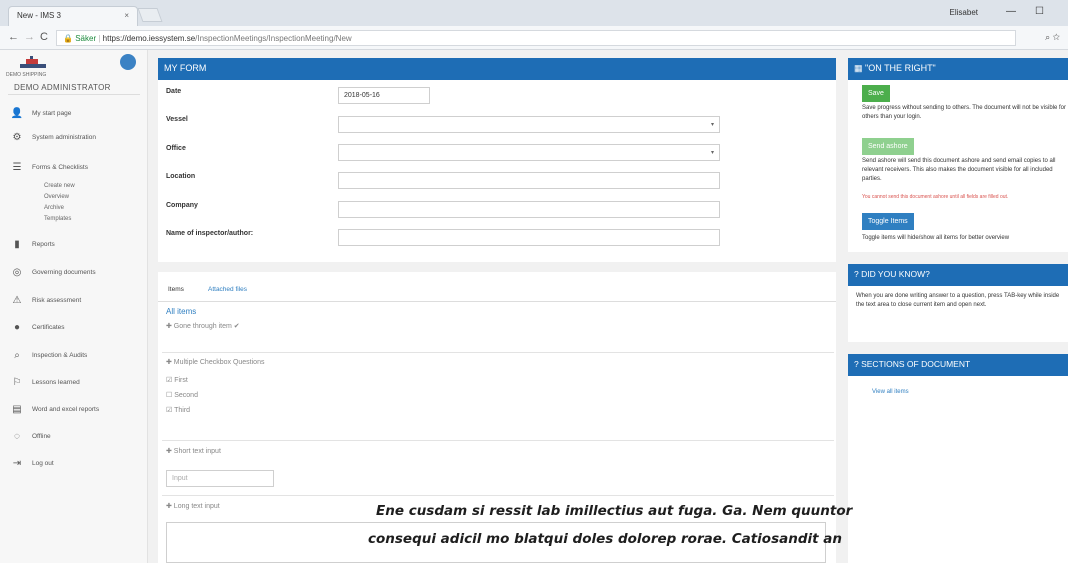 This screenshot has width=1068, height=563. What do you see at coordinates (529, 180) in the screenshot?
I see `location-input` at bounding box center [529, 180].